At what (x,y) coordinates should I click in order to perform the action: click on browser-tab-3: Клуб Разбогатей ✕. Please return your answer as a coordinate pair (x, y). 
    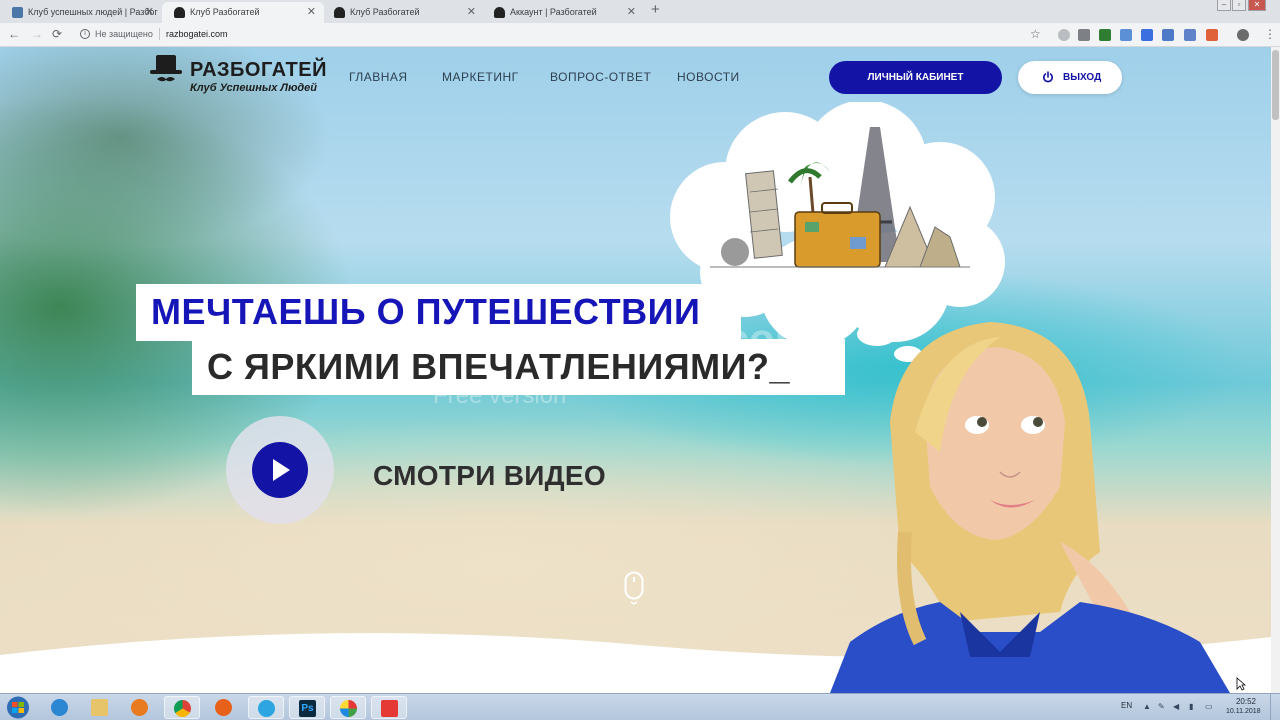
    Looking at the image, I should click on (403, 12).